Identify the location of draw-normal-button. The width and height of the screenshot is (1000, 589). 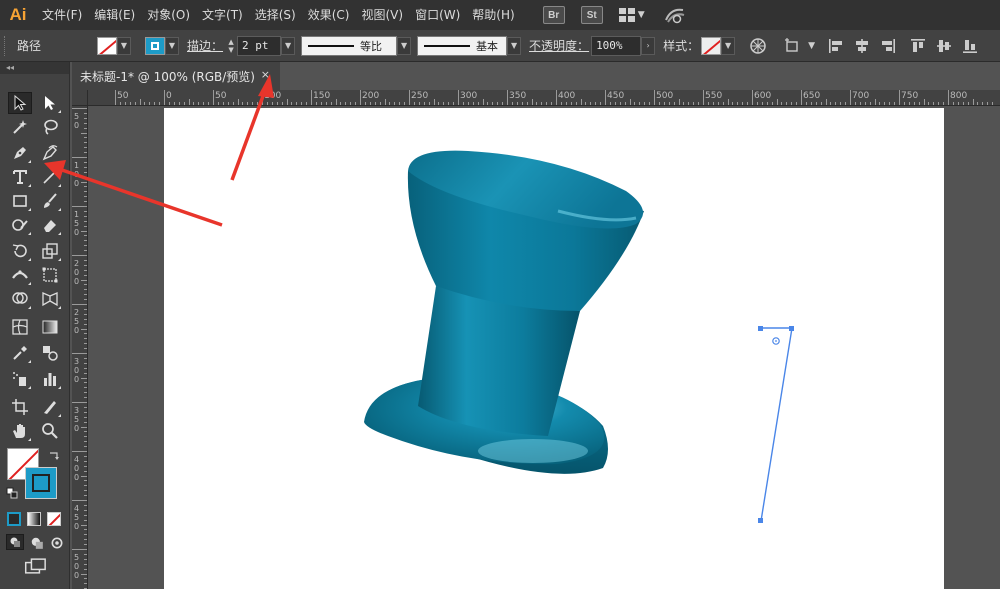
(15, 542).